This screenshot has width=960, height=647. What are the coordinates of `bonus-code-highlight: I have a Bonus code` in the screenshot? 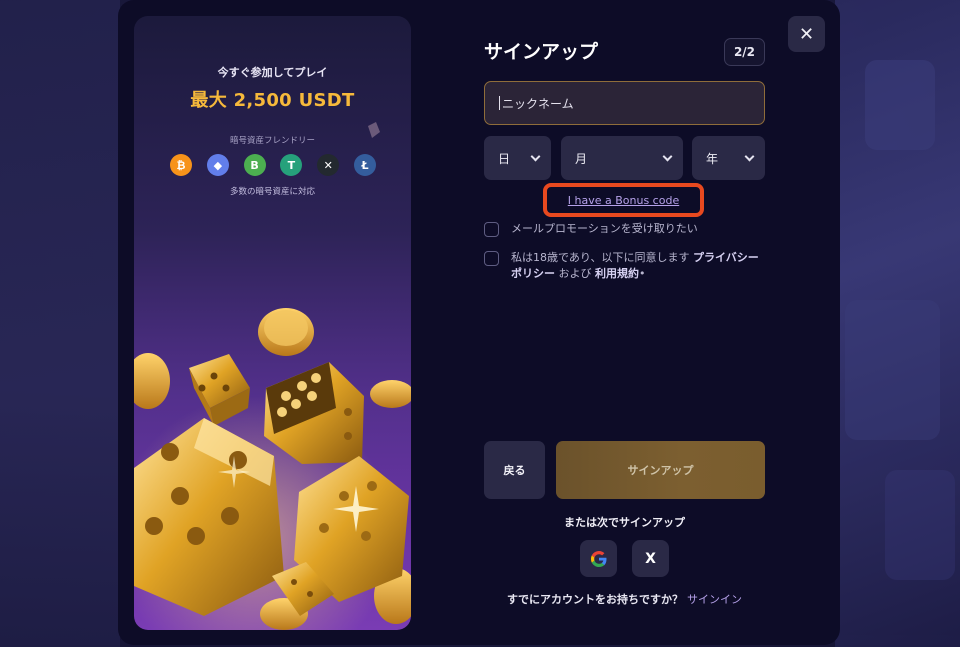 It's located at (623, 200).